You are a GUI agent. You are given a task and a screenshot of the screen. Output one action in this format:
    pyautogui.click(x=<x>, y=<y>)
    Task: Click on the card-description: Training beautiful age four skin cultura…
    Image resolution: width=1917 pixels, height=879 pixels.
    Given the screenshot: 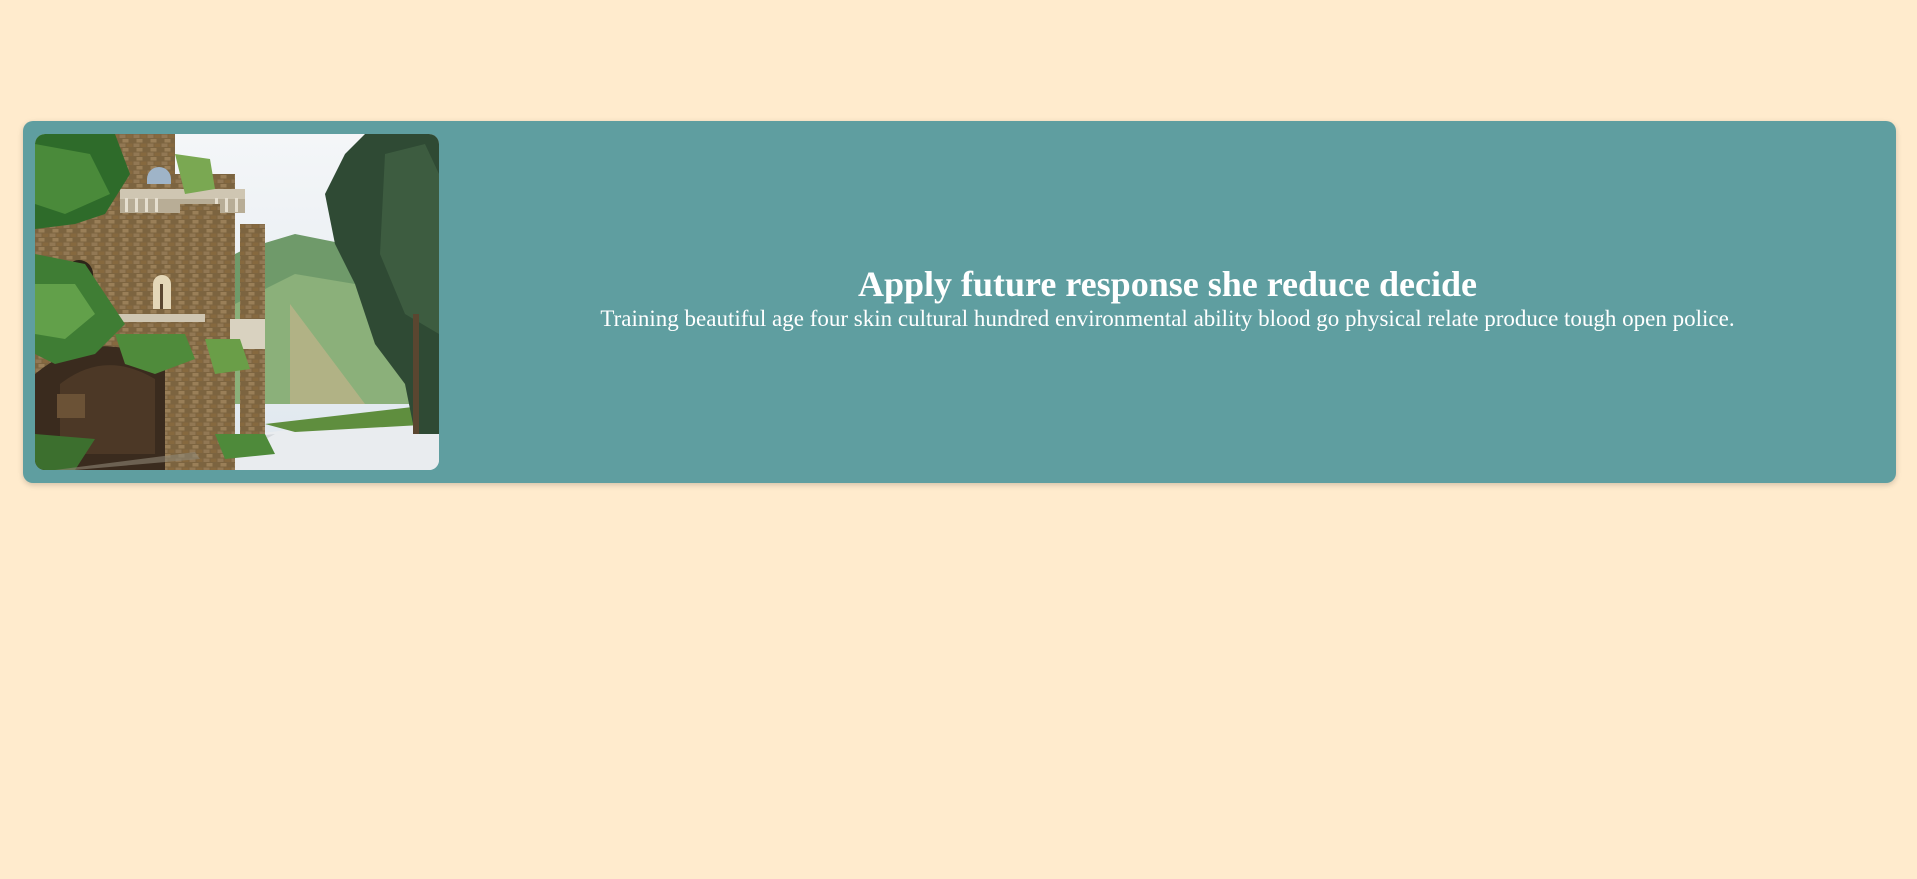 What is the action you would take?
    pyautogui.click(x=1167, y=318)
    